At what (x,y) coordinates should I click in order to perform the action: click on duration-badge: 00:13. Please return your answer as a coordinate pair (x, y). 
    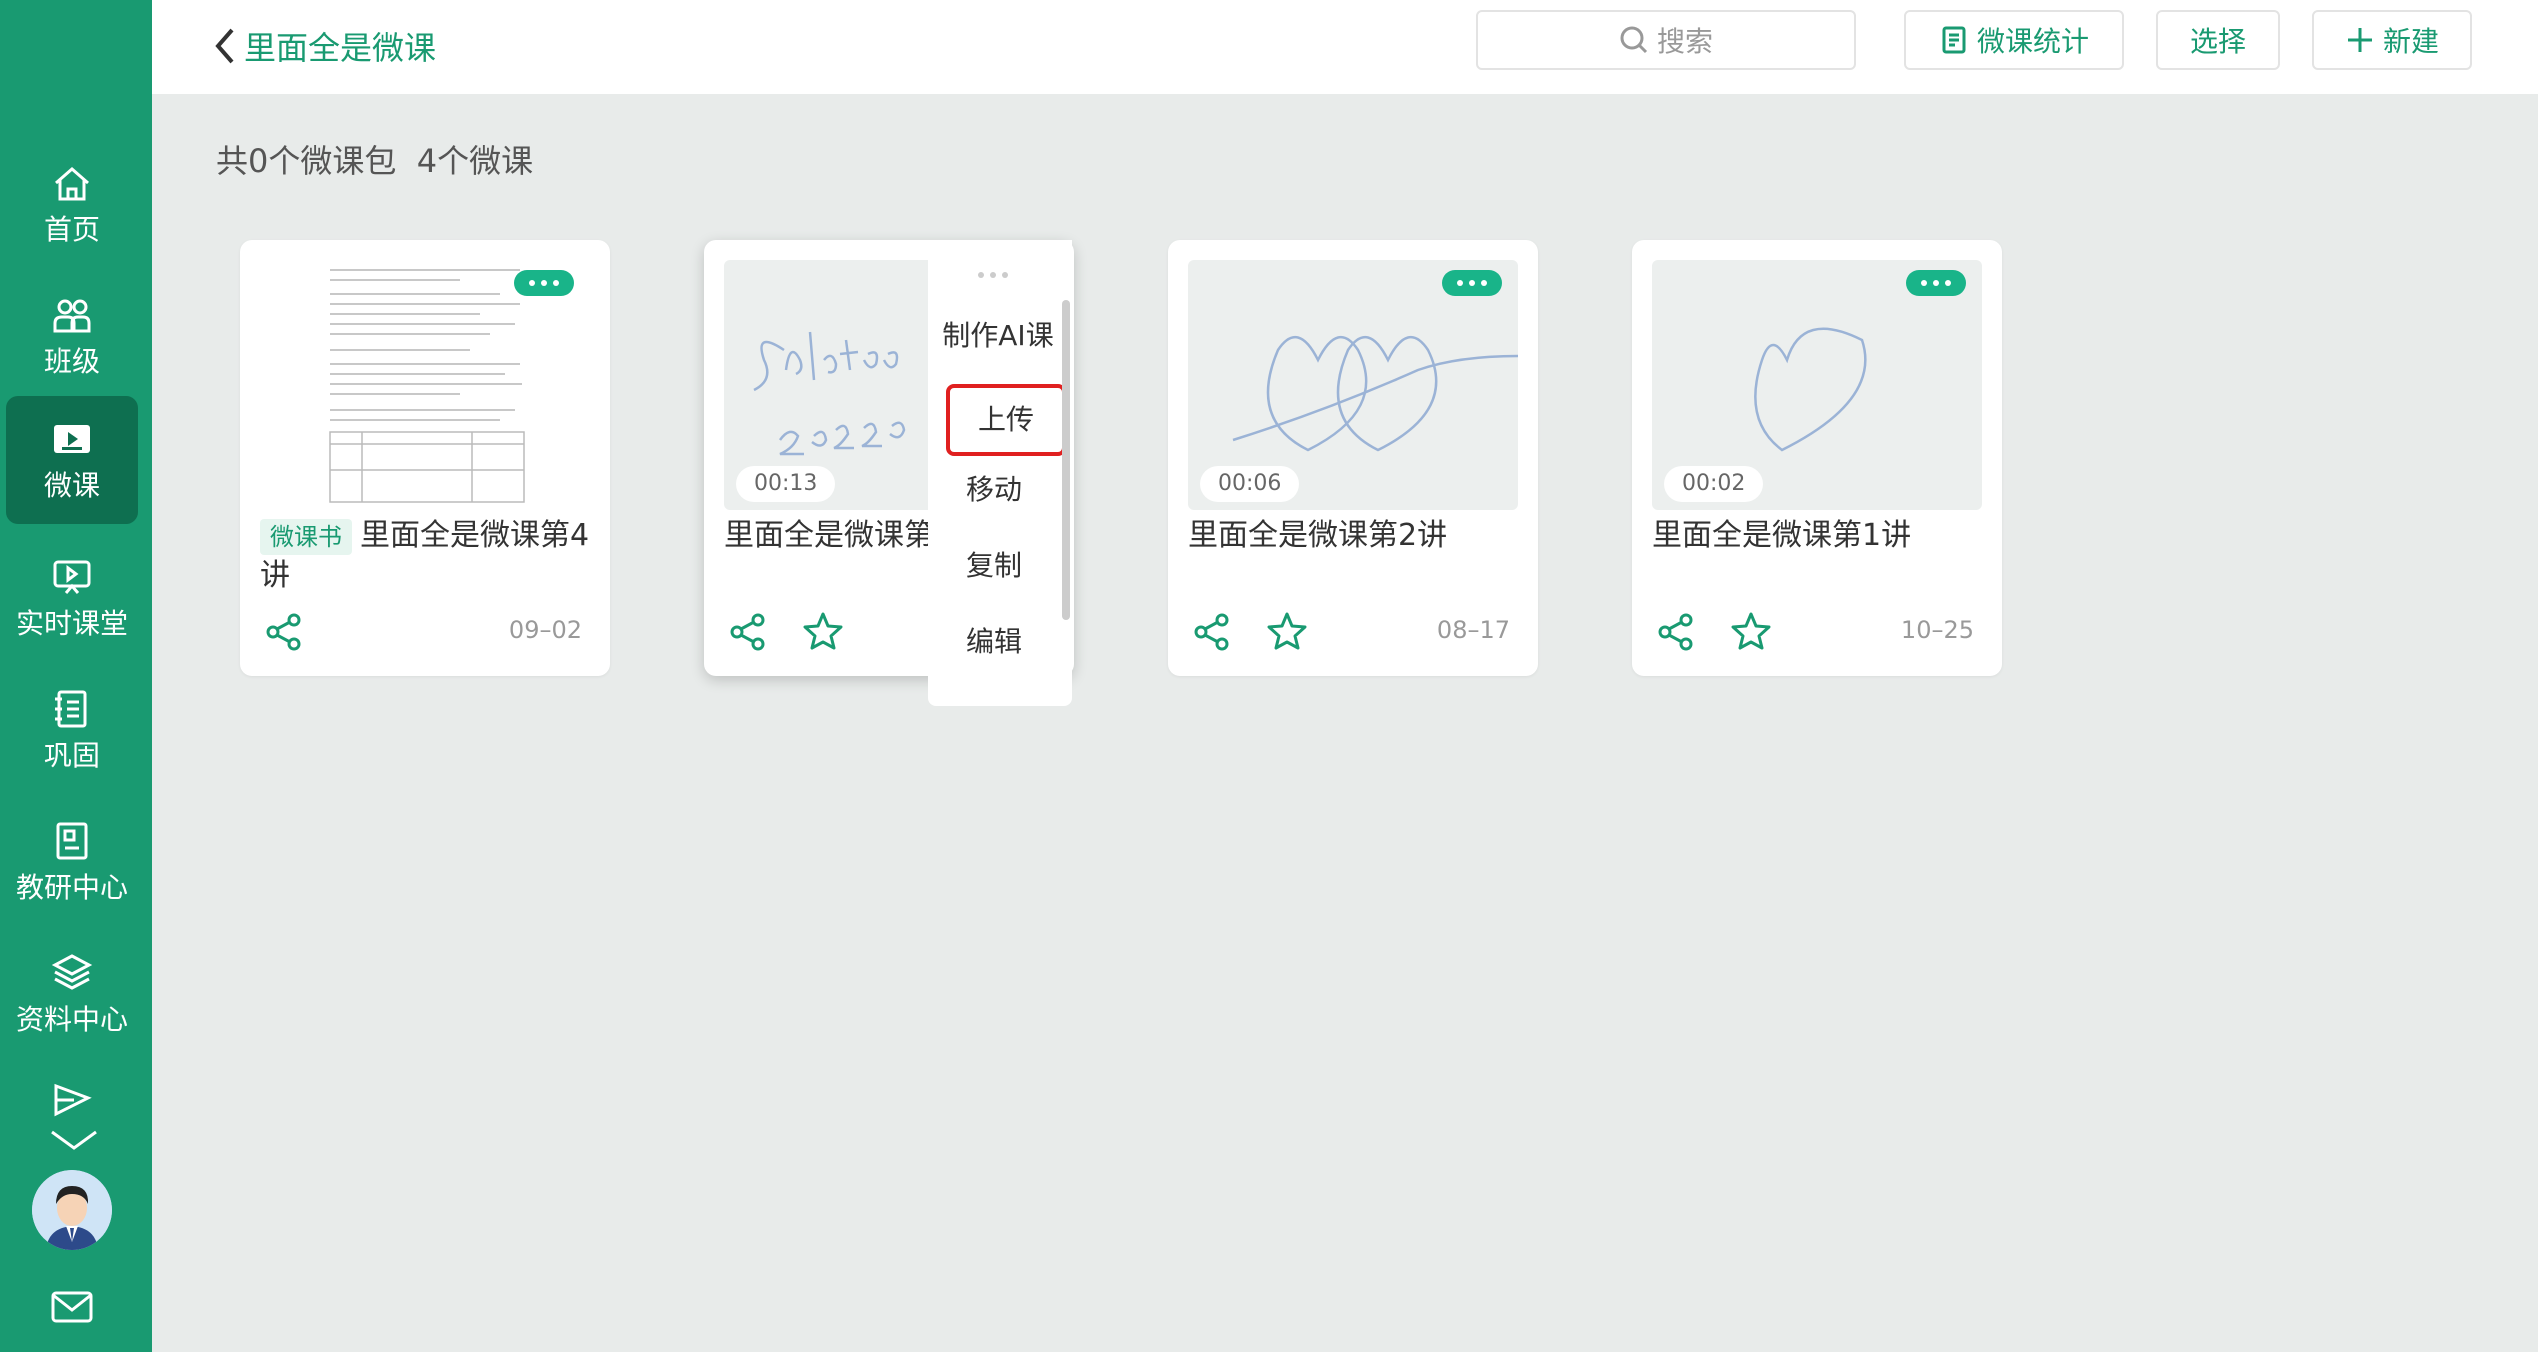
    Looking at the image, I should click on (786, 484).